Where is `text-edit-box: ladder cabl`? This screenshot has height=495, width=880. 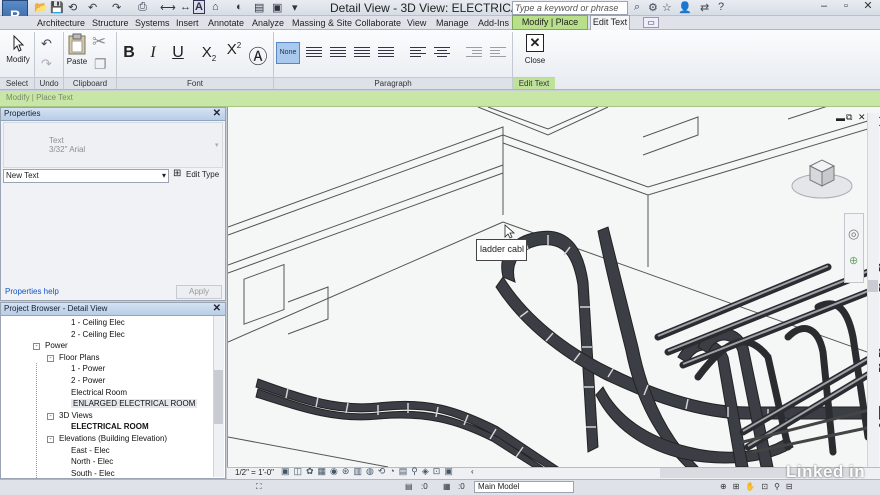
text-edit-box: ladder cabl is located at coordinates (501, 250).